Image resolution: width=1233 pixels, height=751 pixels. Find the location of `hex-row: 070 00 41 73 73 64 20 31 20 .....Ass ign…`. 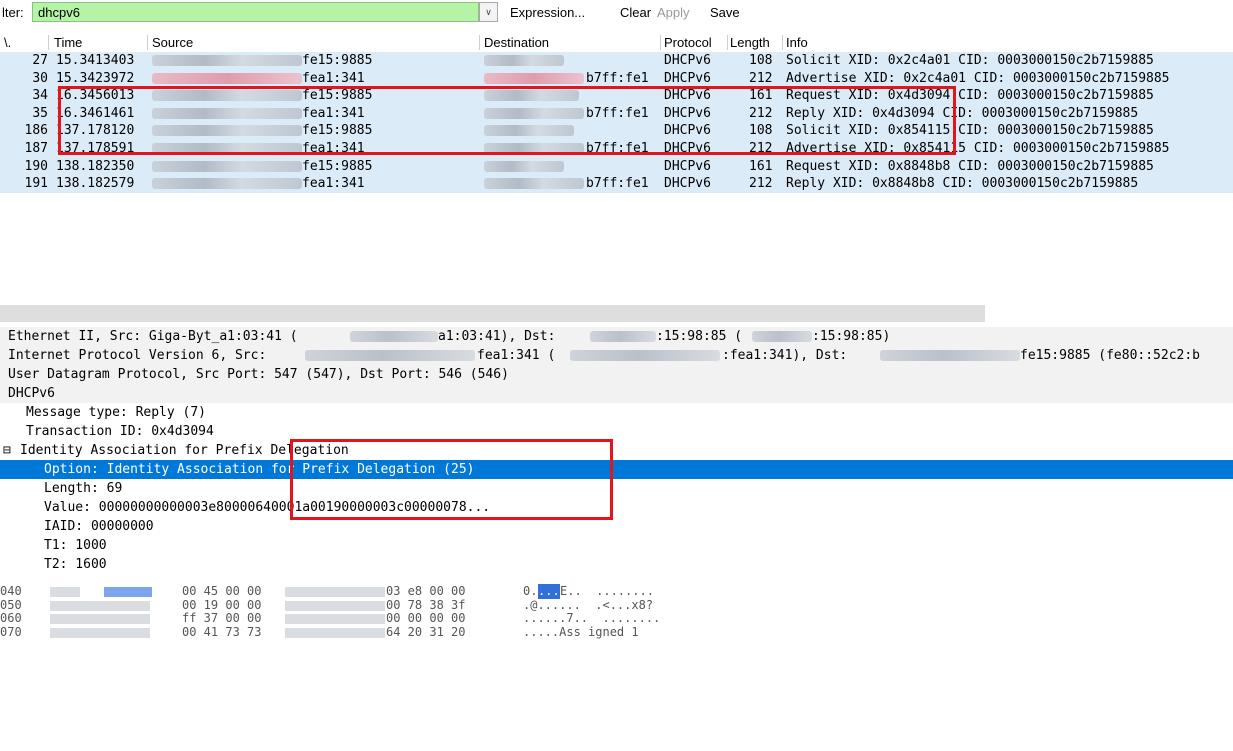

hex-row: 070 00 41 73 73 64 20 31 20 .....Ass ign… is located at coordinates (616, 632).